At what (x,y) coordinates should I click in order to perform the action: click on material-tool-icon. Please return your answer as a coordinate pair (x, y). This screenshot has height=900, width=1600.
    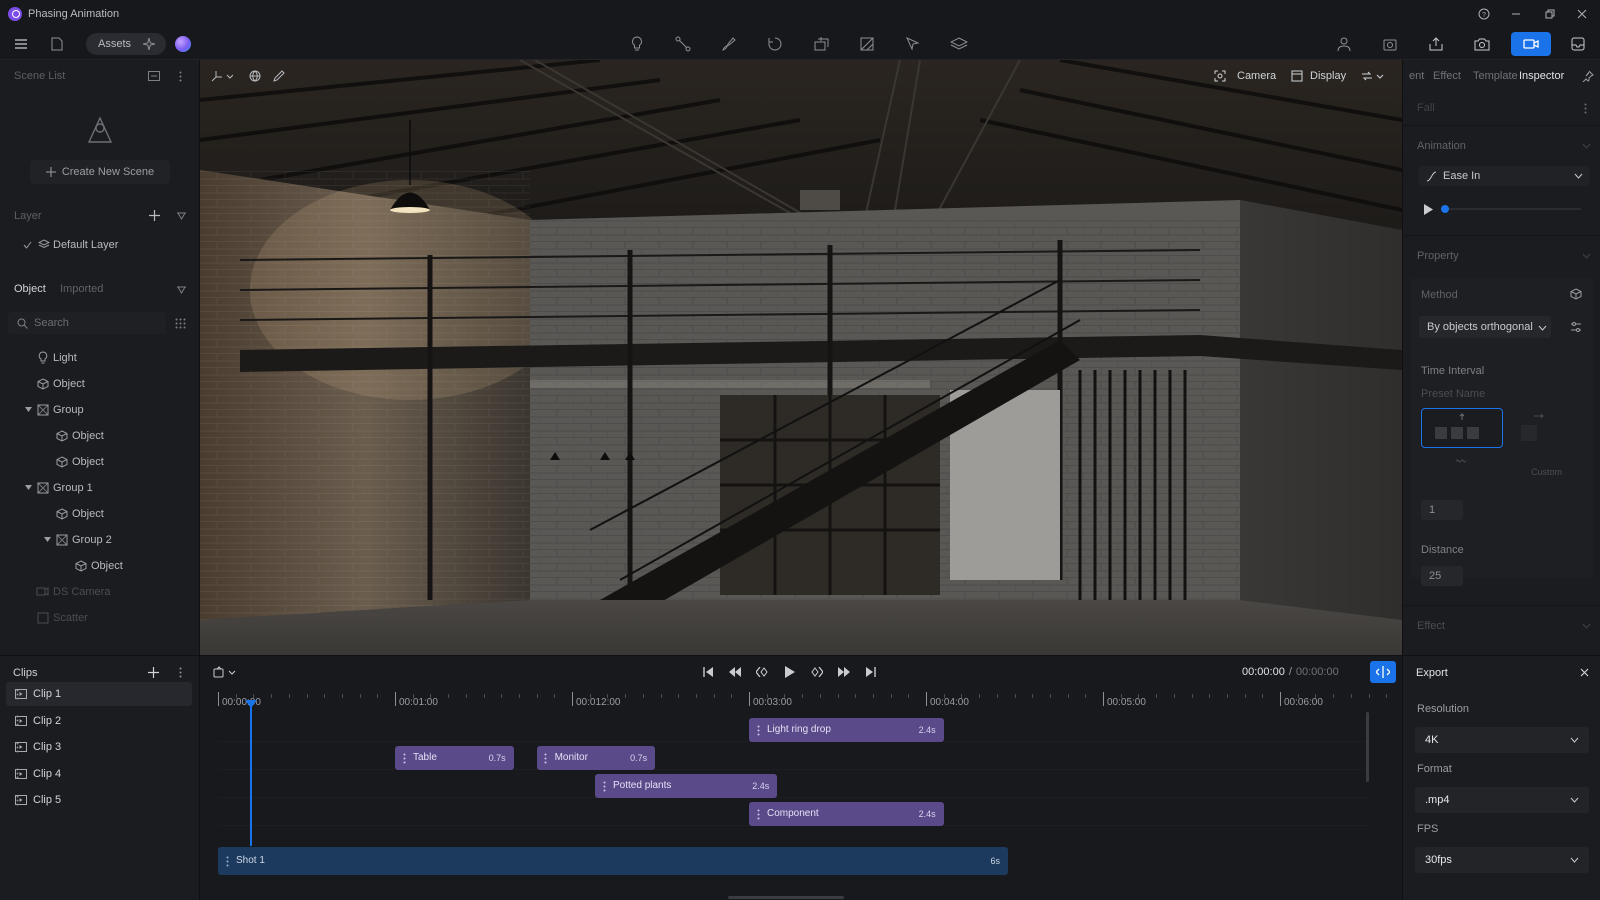
    Looking at the image, I should click on (867, 44).